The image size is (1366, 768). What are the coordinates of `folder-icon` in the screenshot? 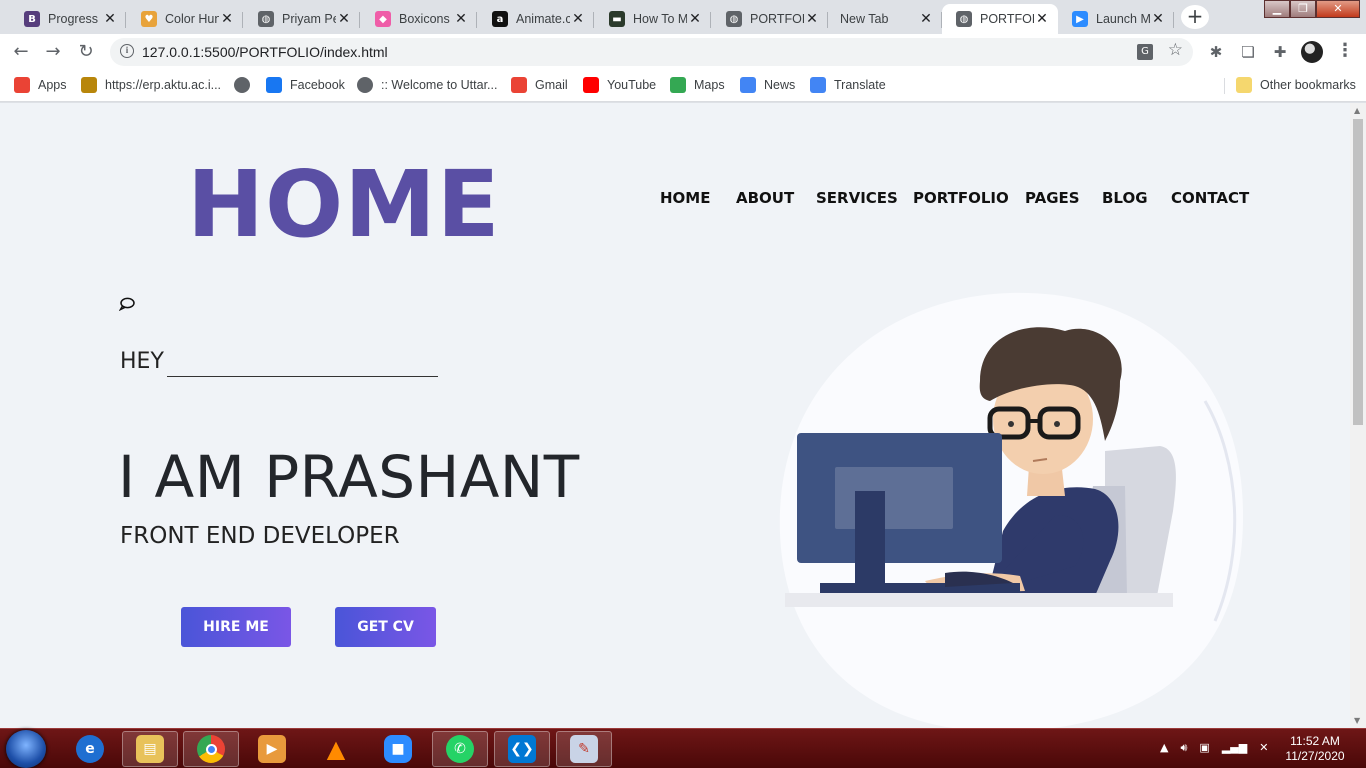 It's located at (1244, 85).